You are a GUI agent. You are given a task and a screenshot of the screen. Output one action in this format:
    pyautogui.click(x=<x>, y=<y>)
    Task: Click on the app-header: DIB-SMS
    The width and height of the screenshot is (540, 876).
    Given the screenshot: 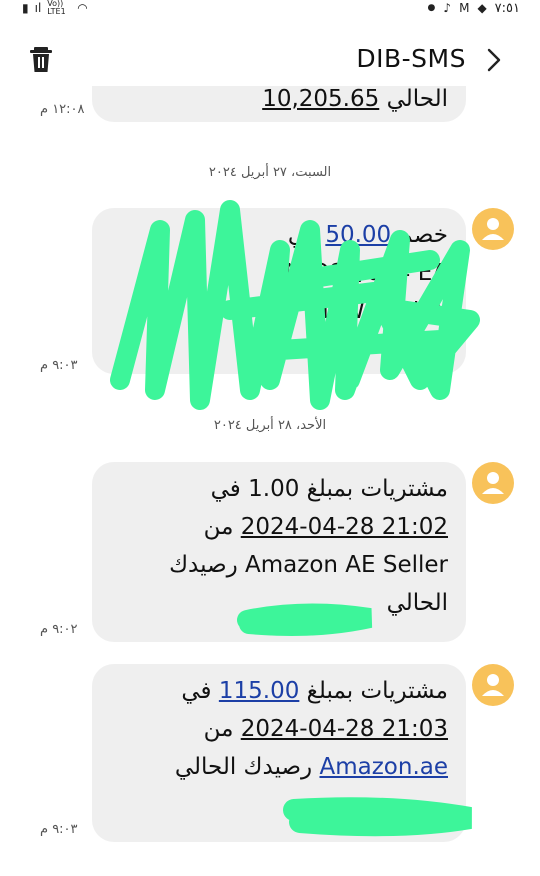 What is the action you would take?
    pyautogui.click(x=270, y=60)
    